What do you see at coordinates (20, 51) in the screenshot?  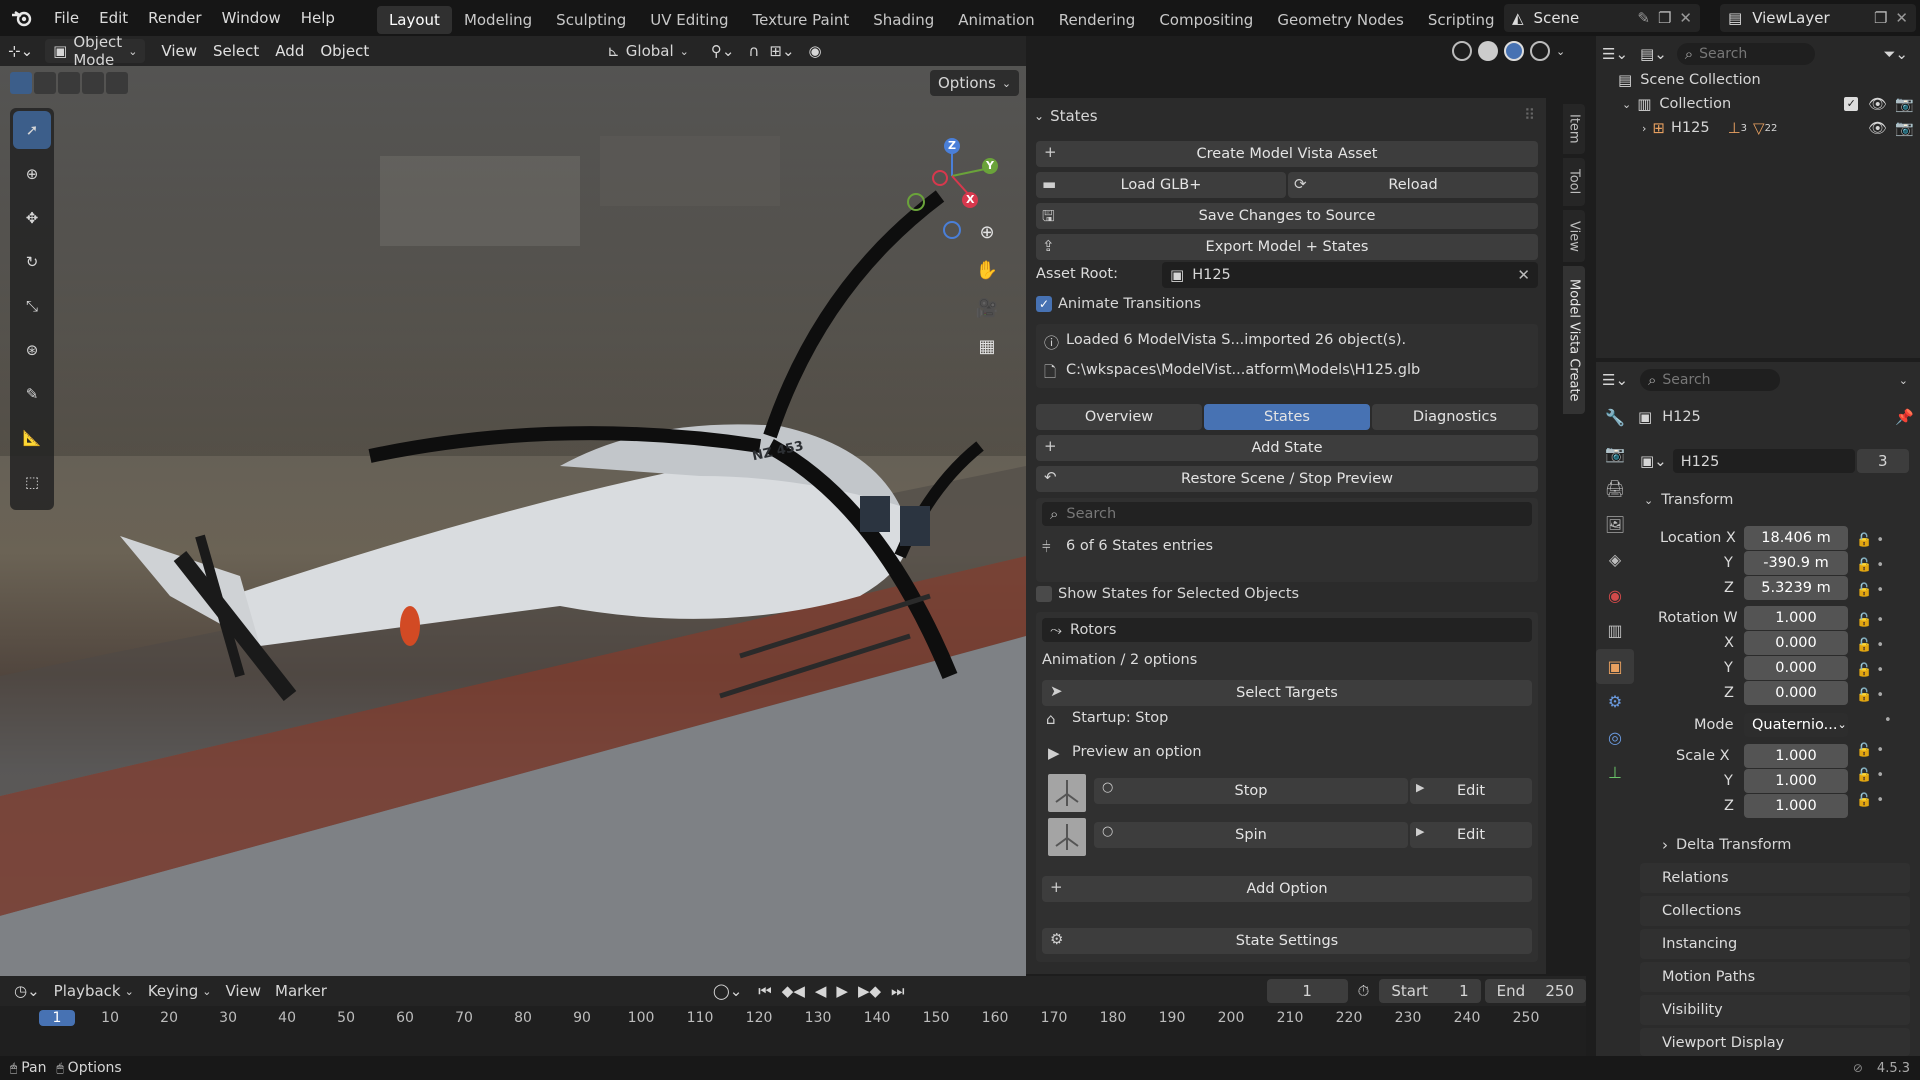 I see `editor-type-icon: ⊹⌄` at bounding box center [20, 51].